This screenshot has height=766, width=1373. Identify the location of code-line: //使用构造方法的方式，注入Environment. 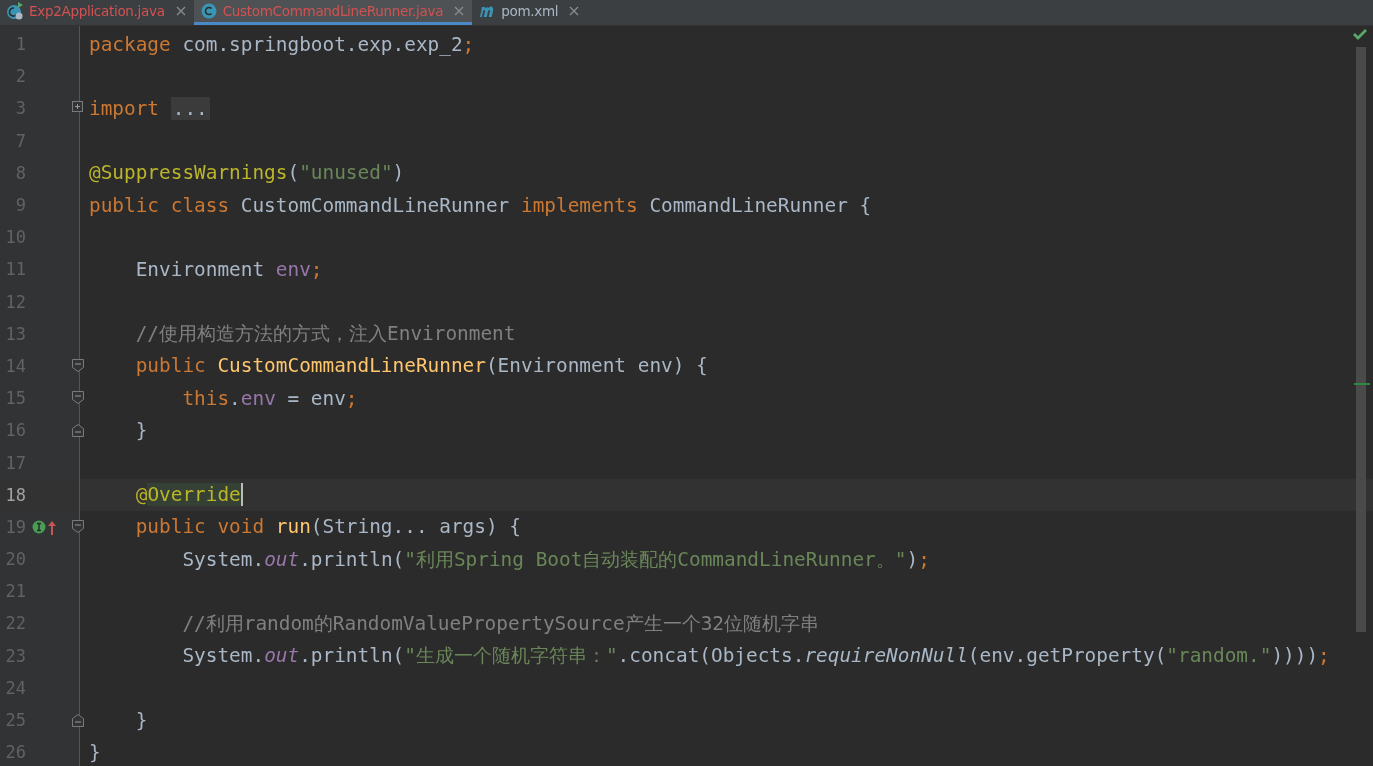
(325, 334).